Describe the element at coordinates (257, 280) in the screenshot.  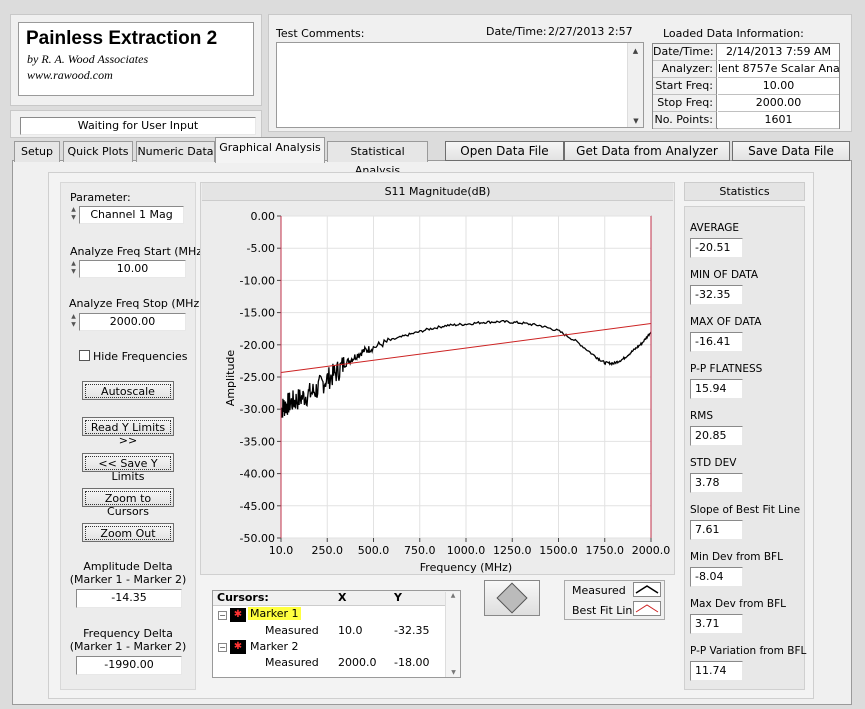
I see `y-tick-label: -10.00` at that location.